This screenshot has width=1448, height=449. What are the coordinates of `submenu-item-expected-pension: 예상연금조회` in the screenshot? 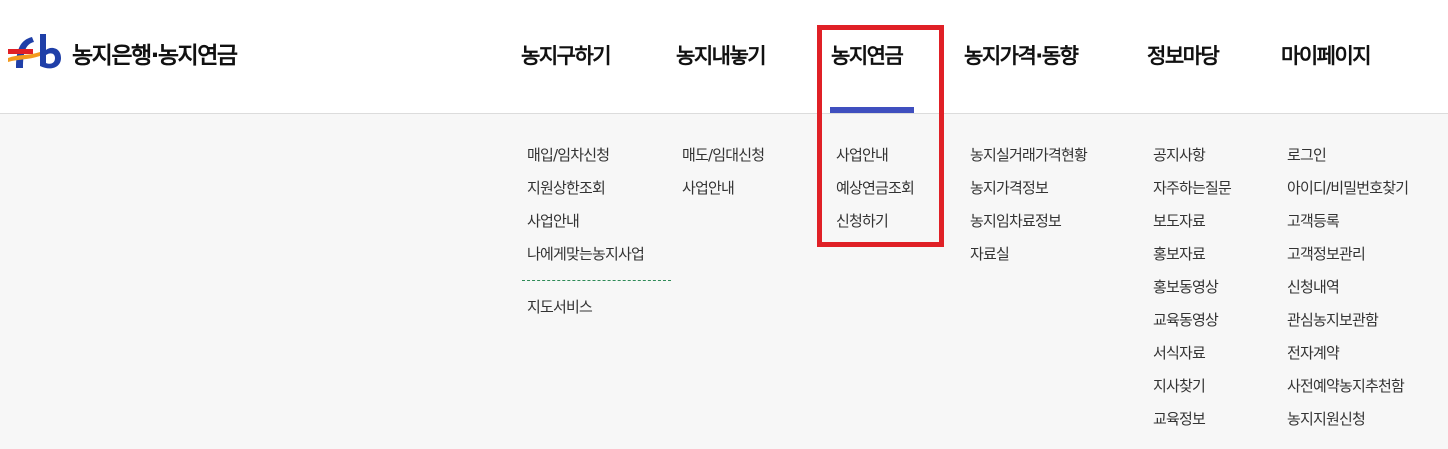 It's located at (875, 193).